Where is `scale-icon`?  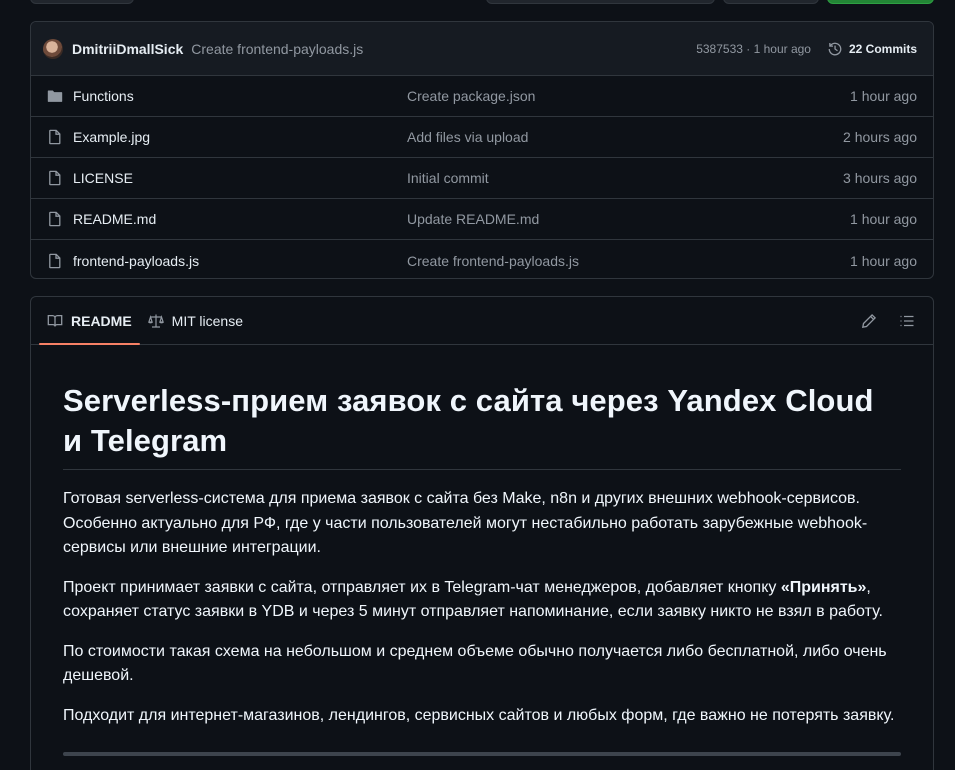 scale-icon is located at coordinates (155, 321).